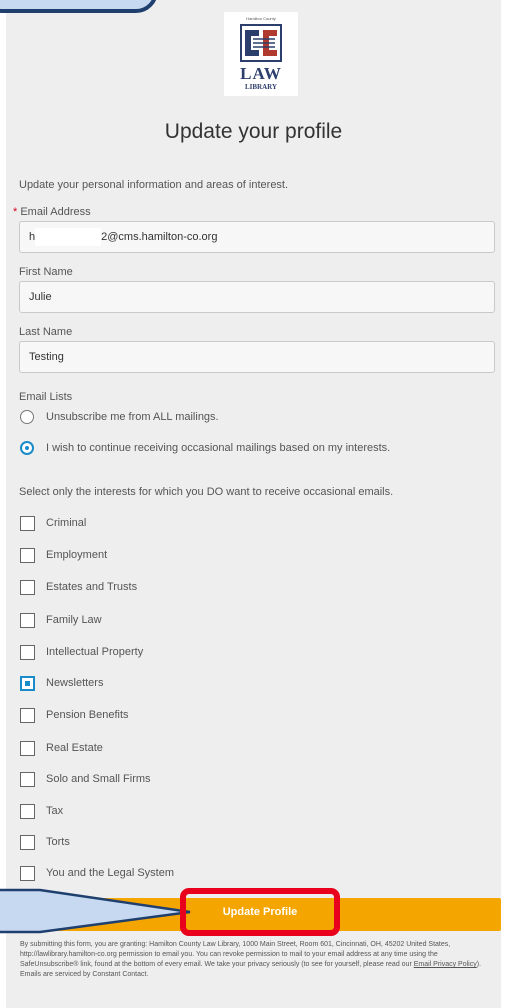 The width and height of the screenshot is (527, 1008). Describe the element at coordinates (15, 212) in the screenshot. I see `required-mark: *` at that location.